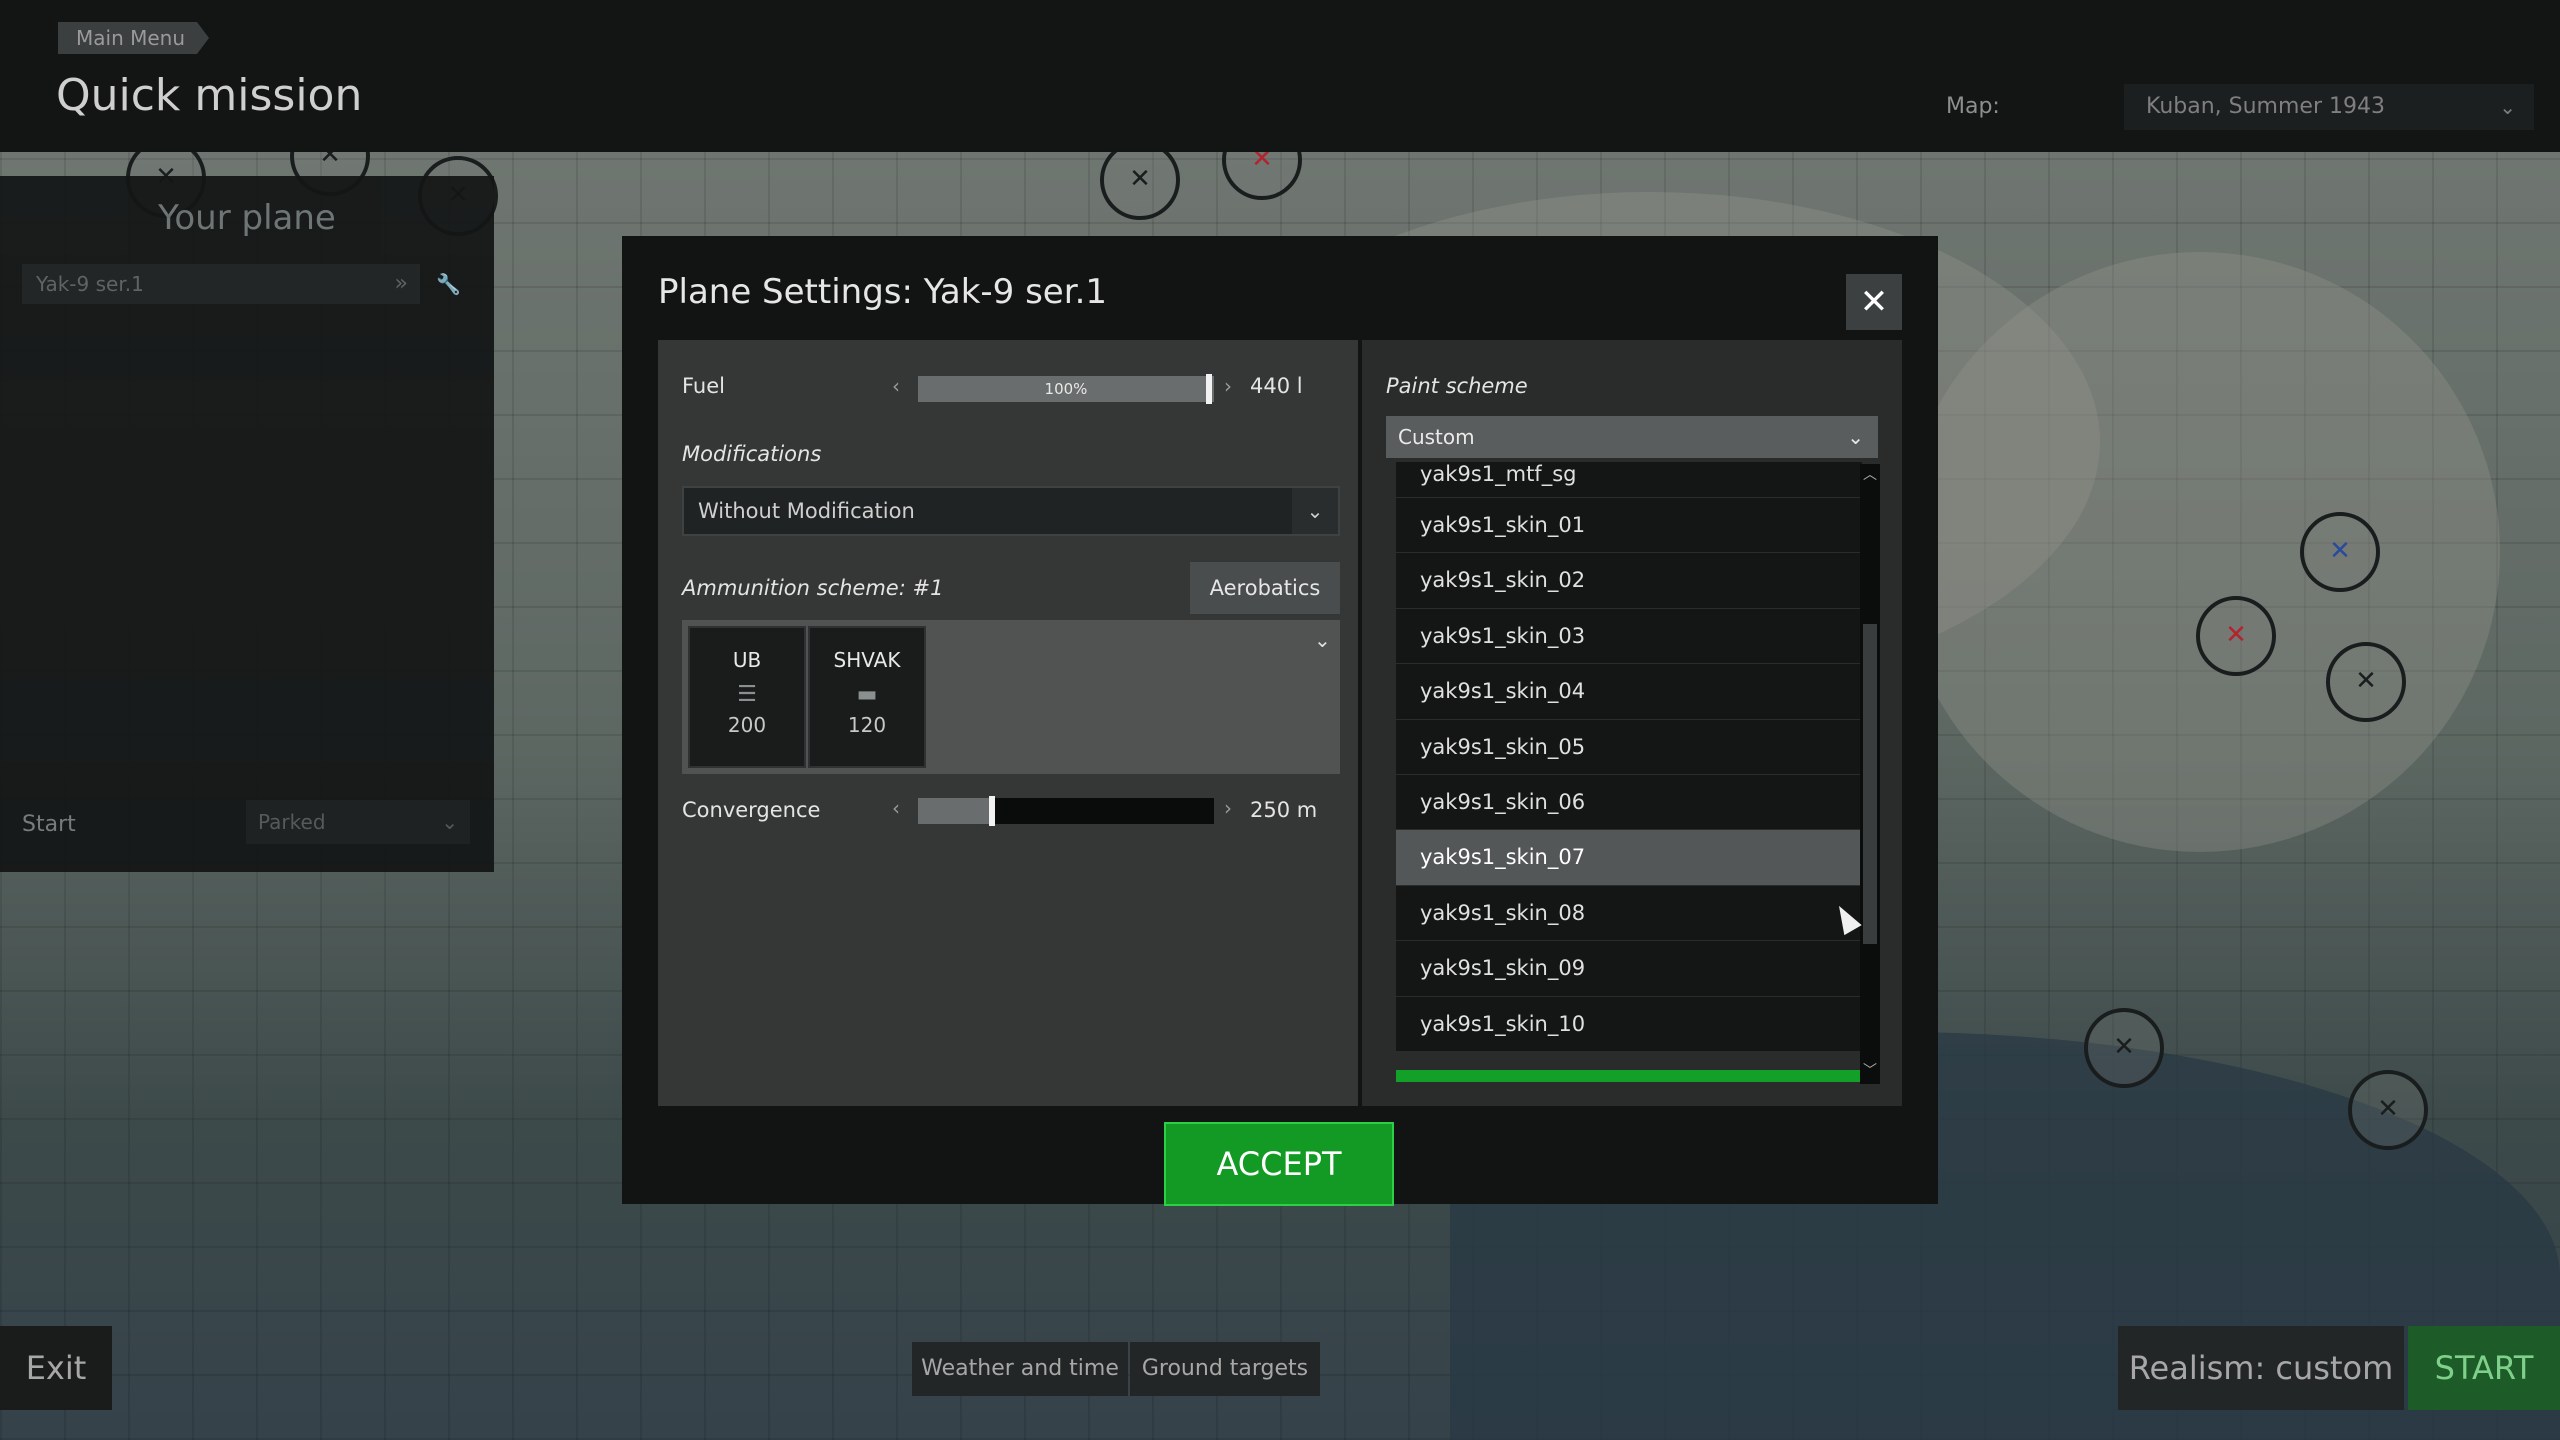 This screenshot has height=1440, width=2560. What do you see at coordinates (221, 284) in the screenshot?
I see `plane-selector: Yak-9 ser.1 »` at bounding box center [221, 284].